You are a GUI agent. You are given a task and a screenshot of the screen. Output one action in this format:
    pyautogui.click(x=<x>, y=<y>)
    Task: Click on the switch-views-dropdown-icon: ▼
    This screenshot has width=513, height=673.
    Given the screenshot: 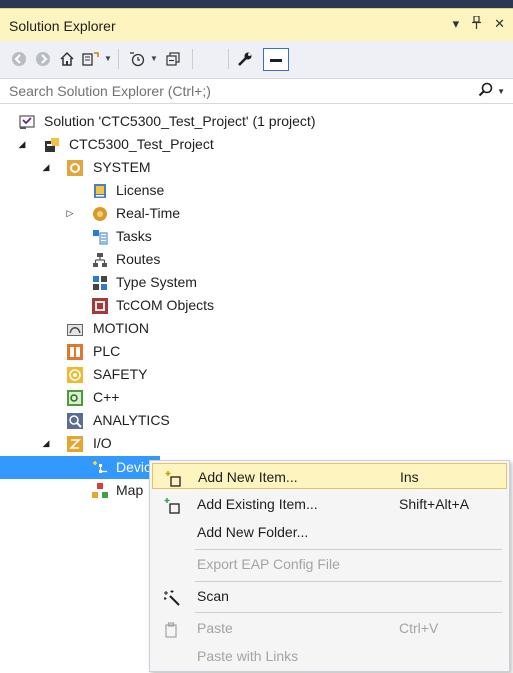 What is the action you would take?
    pyautogui.click(x=108, y=59)
    